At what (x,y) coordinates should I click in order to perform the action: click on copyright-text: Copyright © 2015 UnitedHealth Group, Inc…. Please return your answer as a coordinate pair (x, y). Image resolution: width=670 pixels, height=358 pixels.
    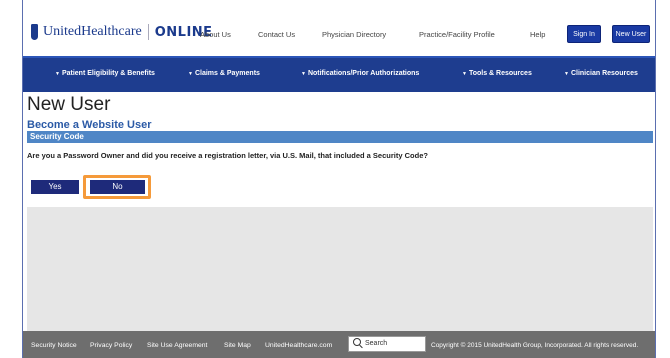
    Looking at the image, I should click on (535, 345).